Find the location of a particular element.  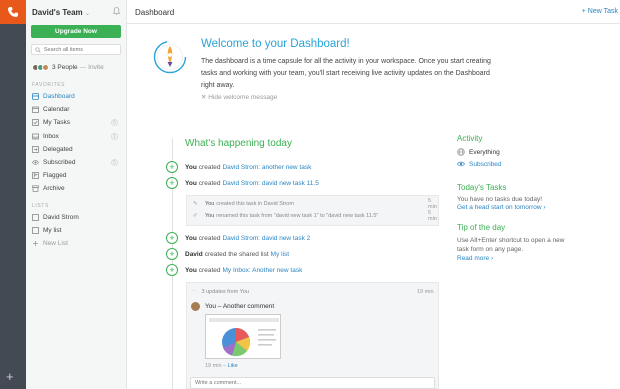

sidebar-item-flagged: Flagged is located at coordinates (76, 175).